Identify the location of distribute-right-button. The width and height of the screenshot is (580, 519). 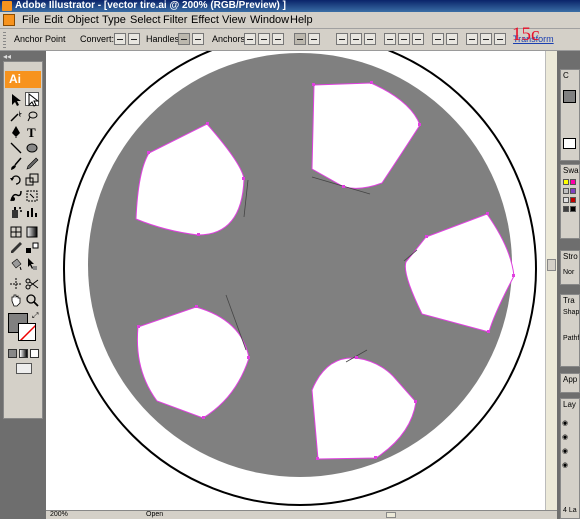
(500, 39).